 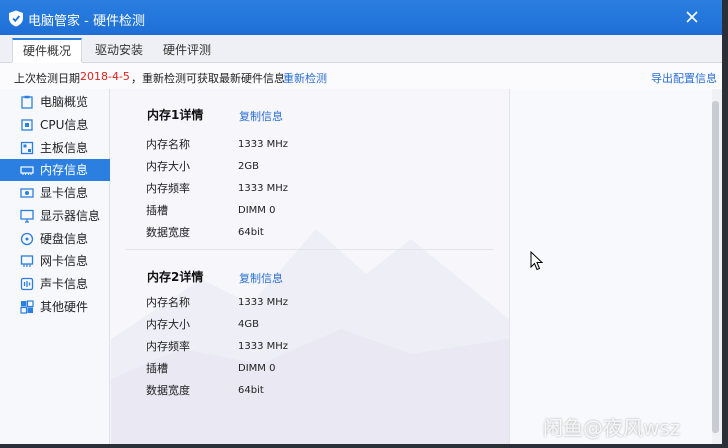 I want to click on memory-2-size-label: 内存大小, so click(x=168, y=324).